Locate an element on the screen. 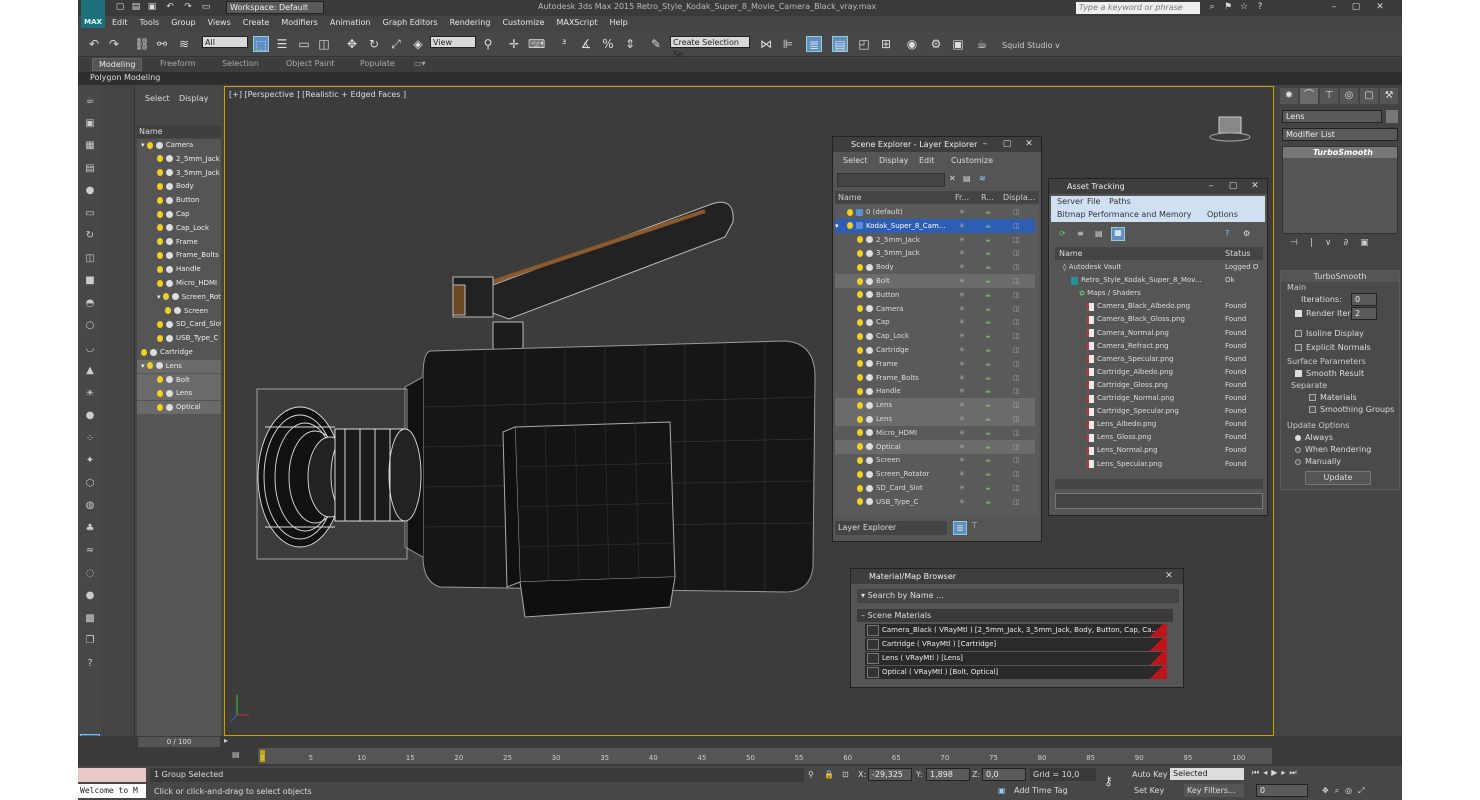  object-name-field: Lens is located at coordinates (1332, 116).